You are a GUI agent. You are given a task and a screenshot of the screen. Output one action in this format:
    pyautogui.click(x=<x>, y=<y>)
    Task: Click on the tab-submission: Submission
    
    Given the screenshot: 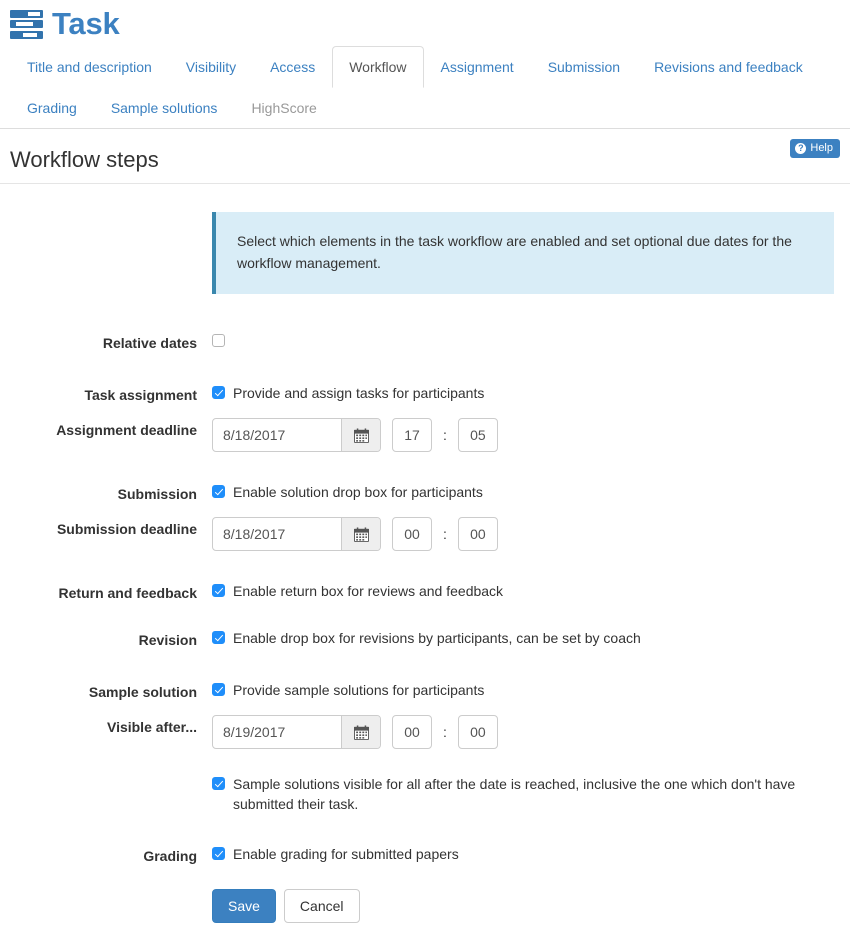 What is the action you would take?
    pyautogui.click(x=584, y=67)
    